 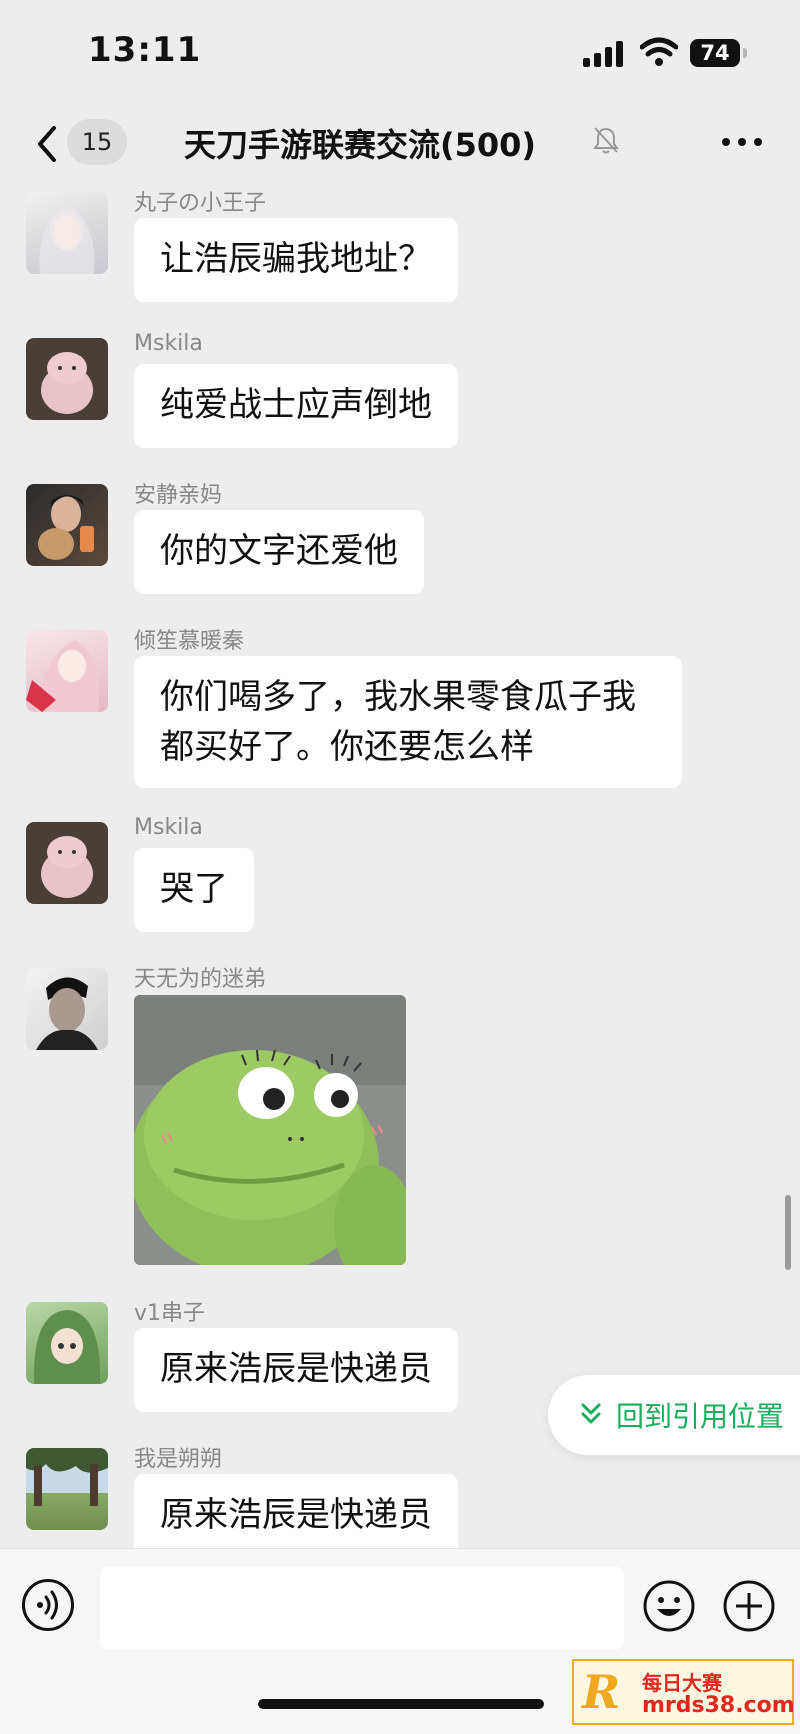 What do you see at coordinates (178, 495) in the screenshot?
I see `sender-name: 安静亲妈` at bounding box center [178, 495].